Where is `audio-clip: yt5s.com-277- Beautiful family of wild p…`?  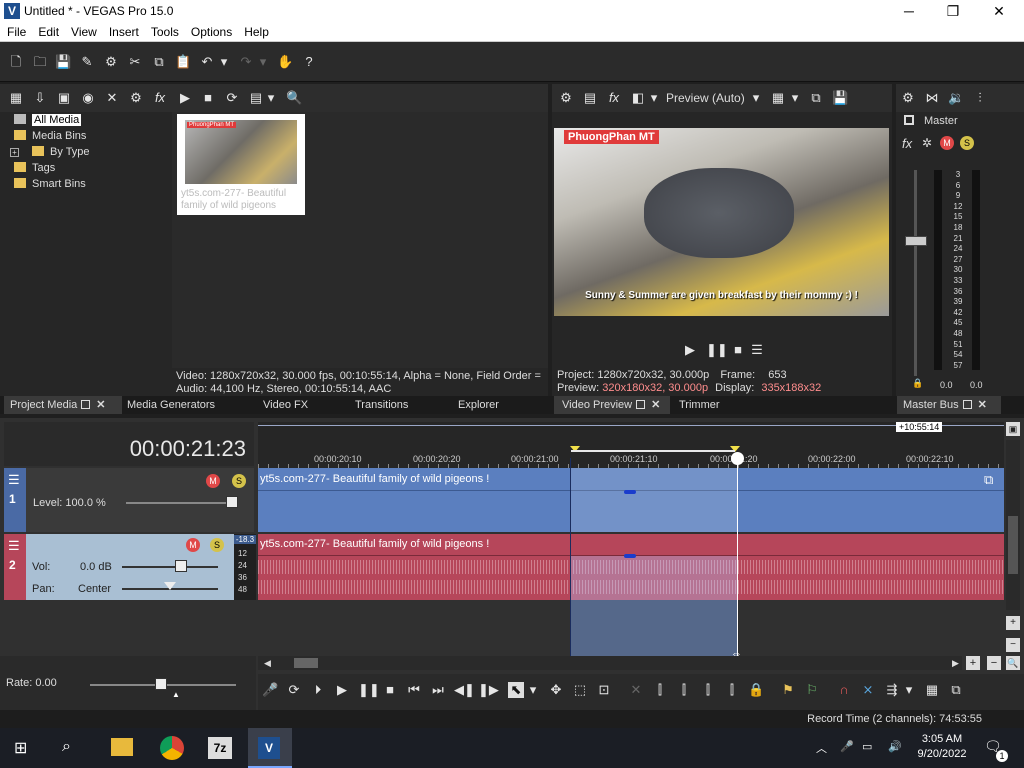 audio-clip: yt5s.com-277- Beautiful family of wild p… is located at coordinates (631, 567).